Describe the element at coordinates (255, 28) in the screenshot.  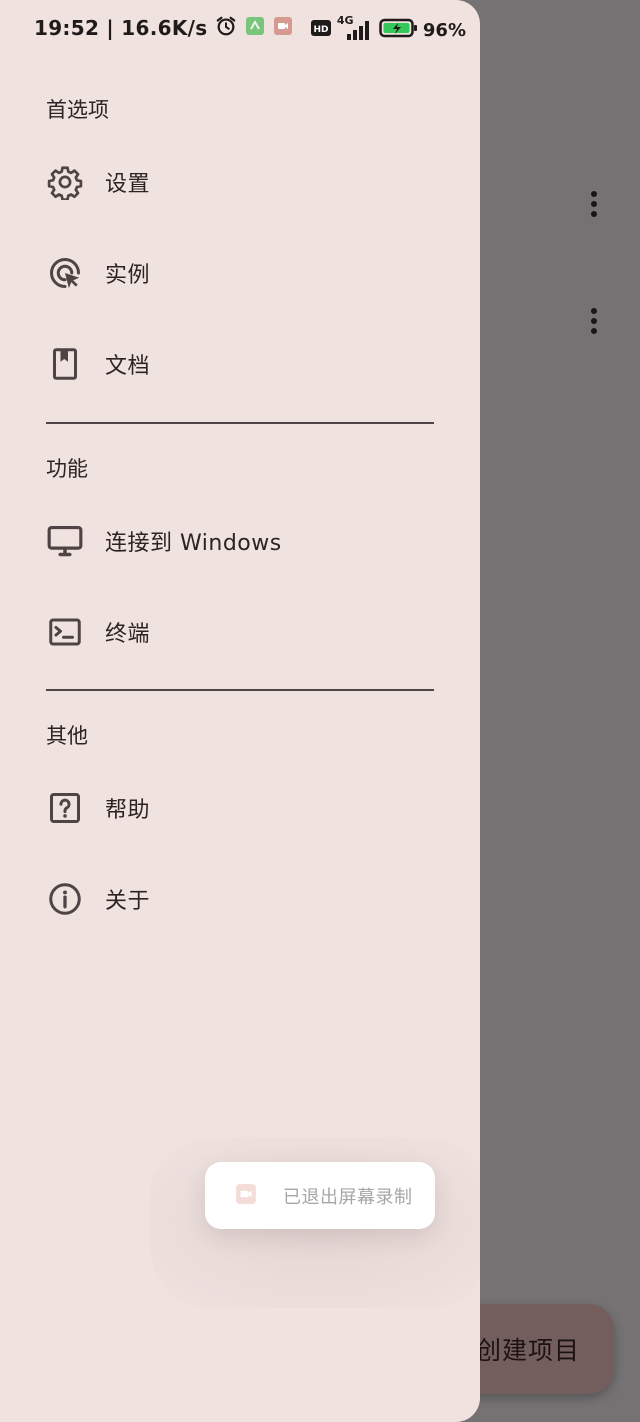
I see `app-notification-icon` at that location.